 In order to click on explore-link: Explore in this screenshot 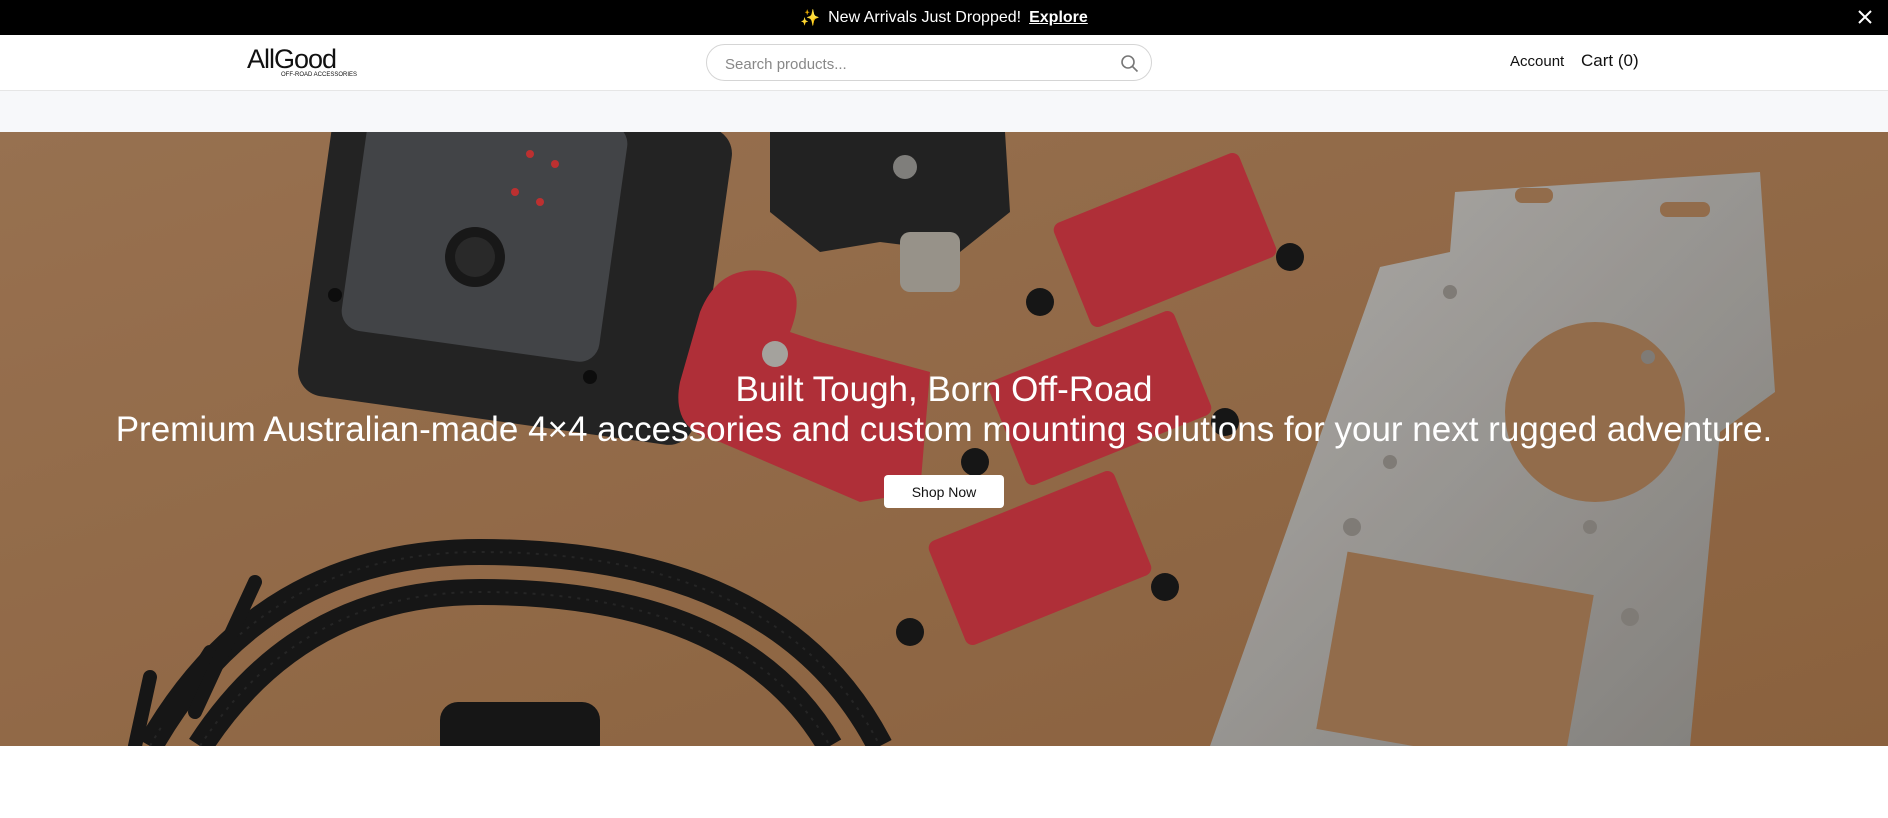, I will do `click(1058, 18)`.